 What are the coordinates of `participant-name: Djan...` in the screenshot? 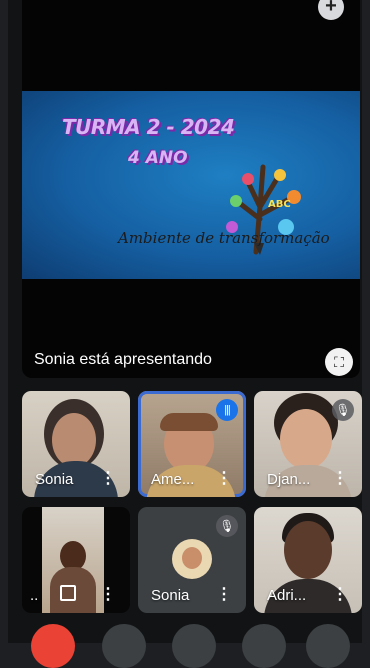 It's located at (289, 479).